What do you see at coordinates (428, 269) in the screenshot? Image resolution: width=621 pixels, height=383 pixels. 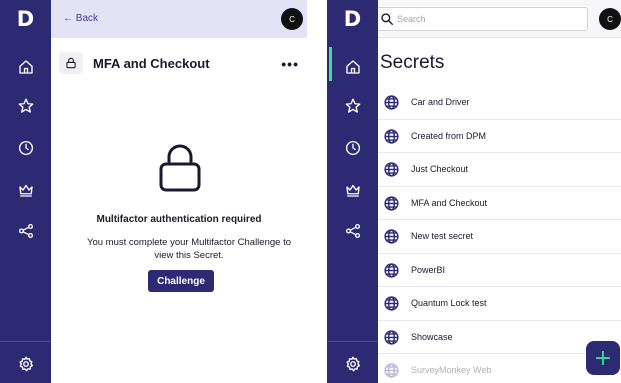 I see `list-item-label: PowerBI` at bounding box center [428, 269].